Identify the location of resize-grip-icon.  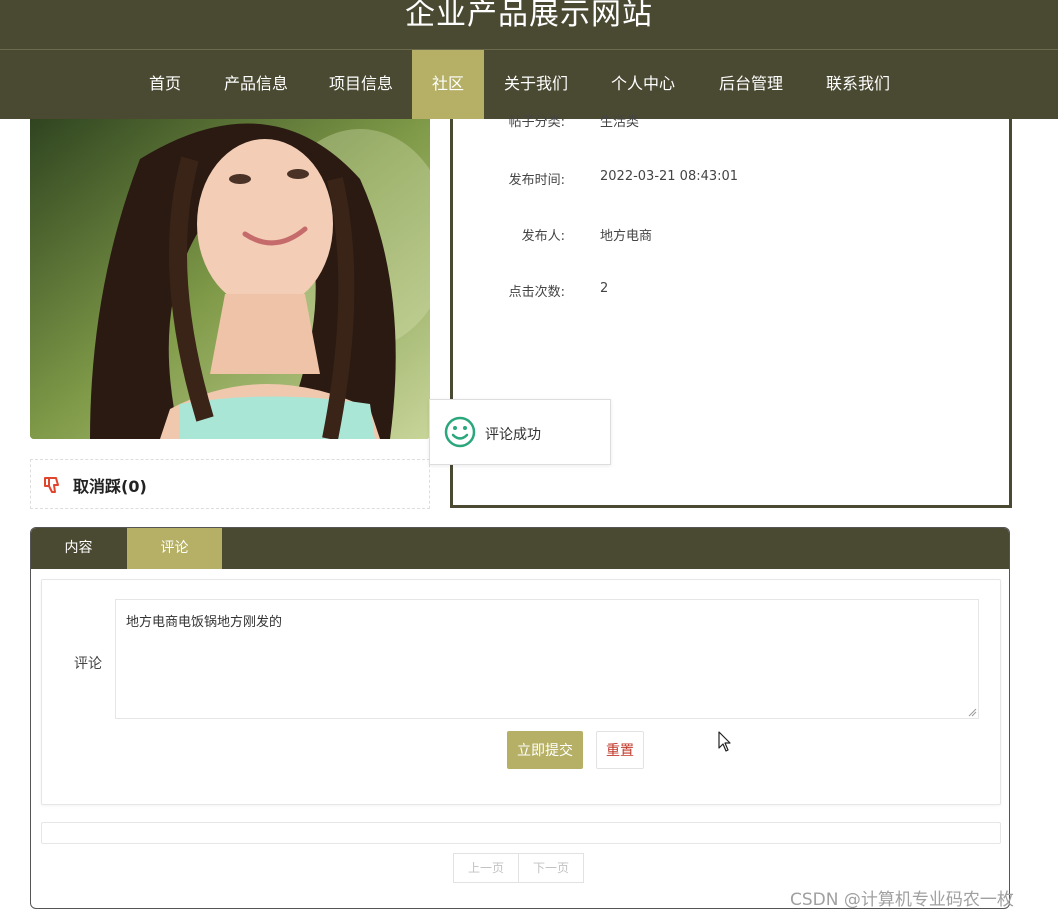
(972, 712).